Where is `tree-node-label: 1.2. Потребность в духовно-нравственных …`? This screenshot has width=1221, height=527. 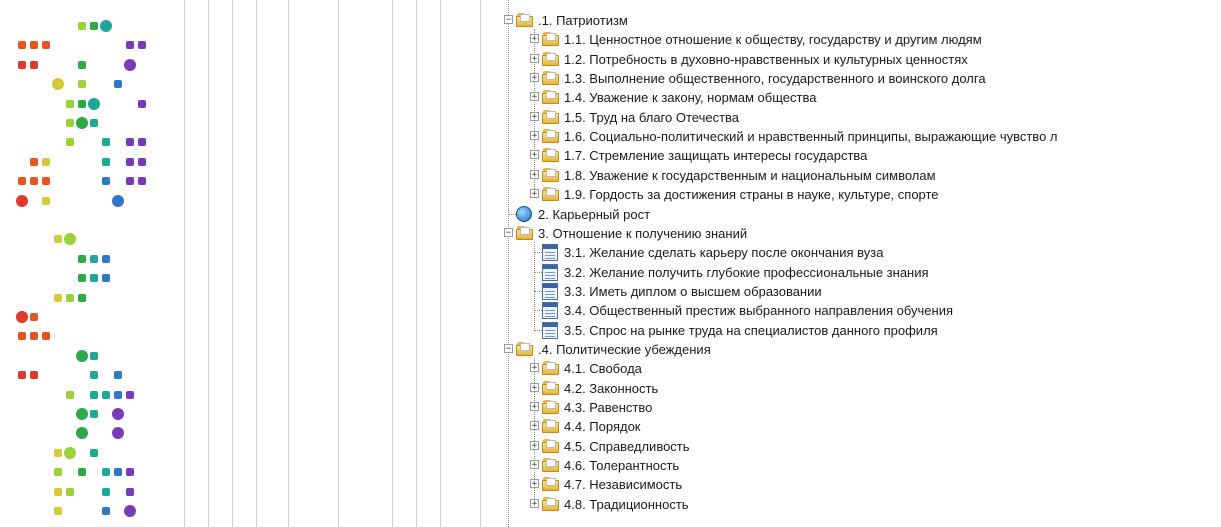 tree-node-label: 1.2. Потребность в духовно-нравственных … is located at coordinates (766, 59).